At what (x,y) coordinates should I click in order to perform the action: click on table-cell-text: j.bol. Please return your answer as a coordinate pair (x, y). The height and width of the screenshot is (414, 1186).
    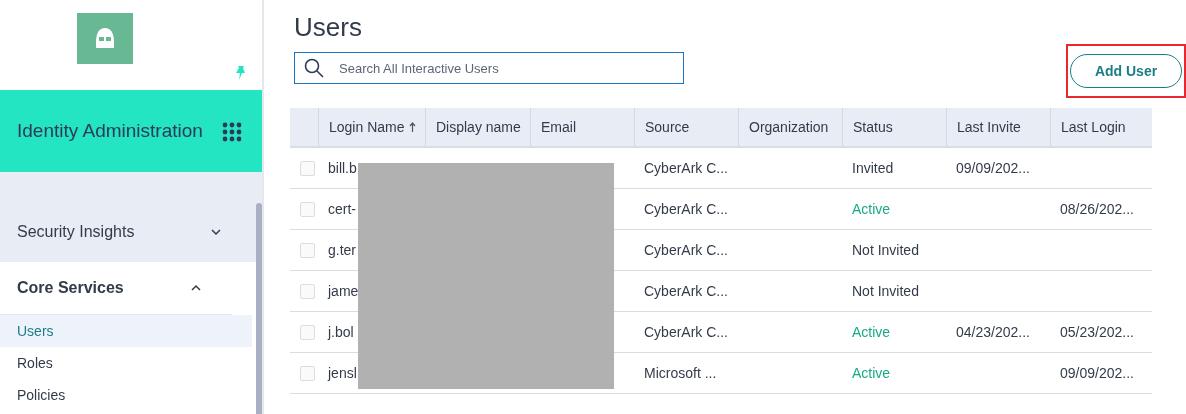
    Looking at the image, I should click on (341, 332).